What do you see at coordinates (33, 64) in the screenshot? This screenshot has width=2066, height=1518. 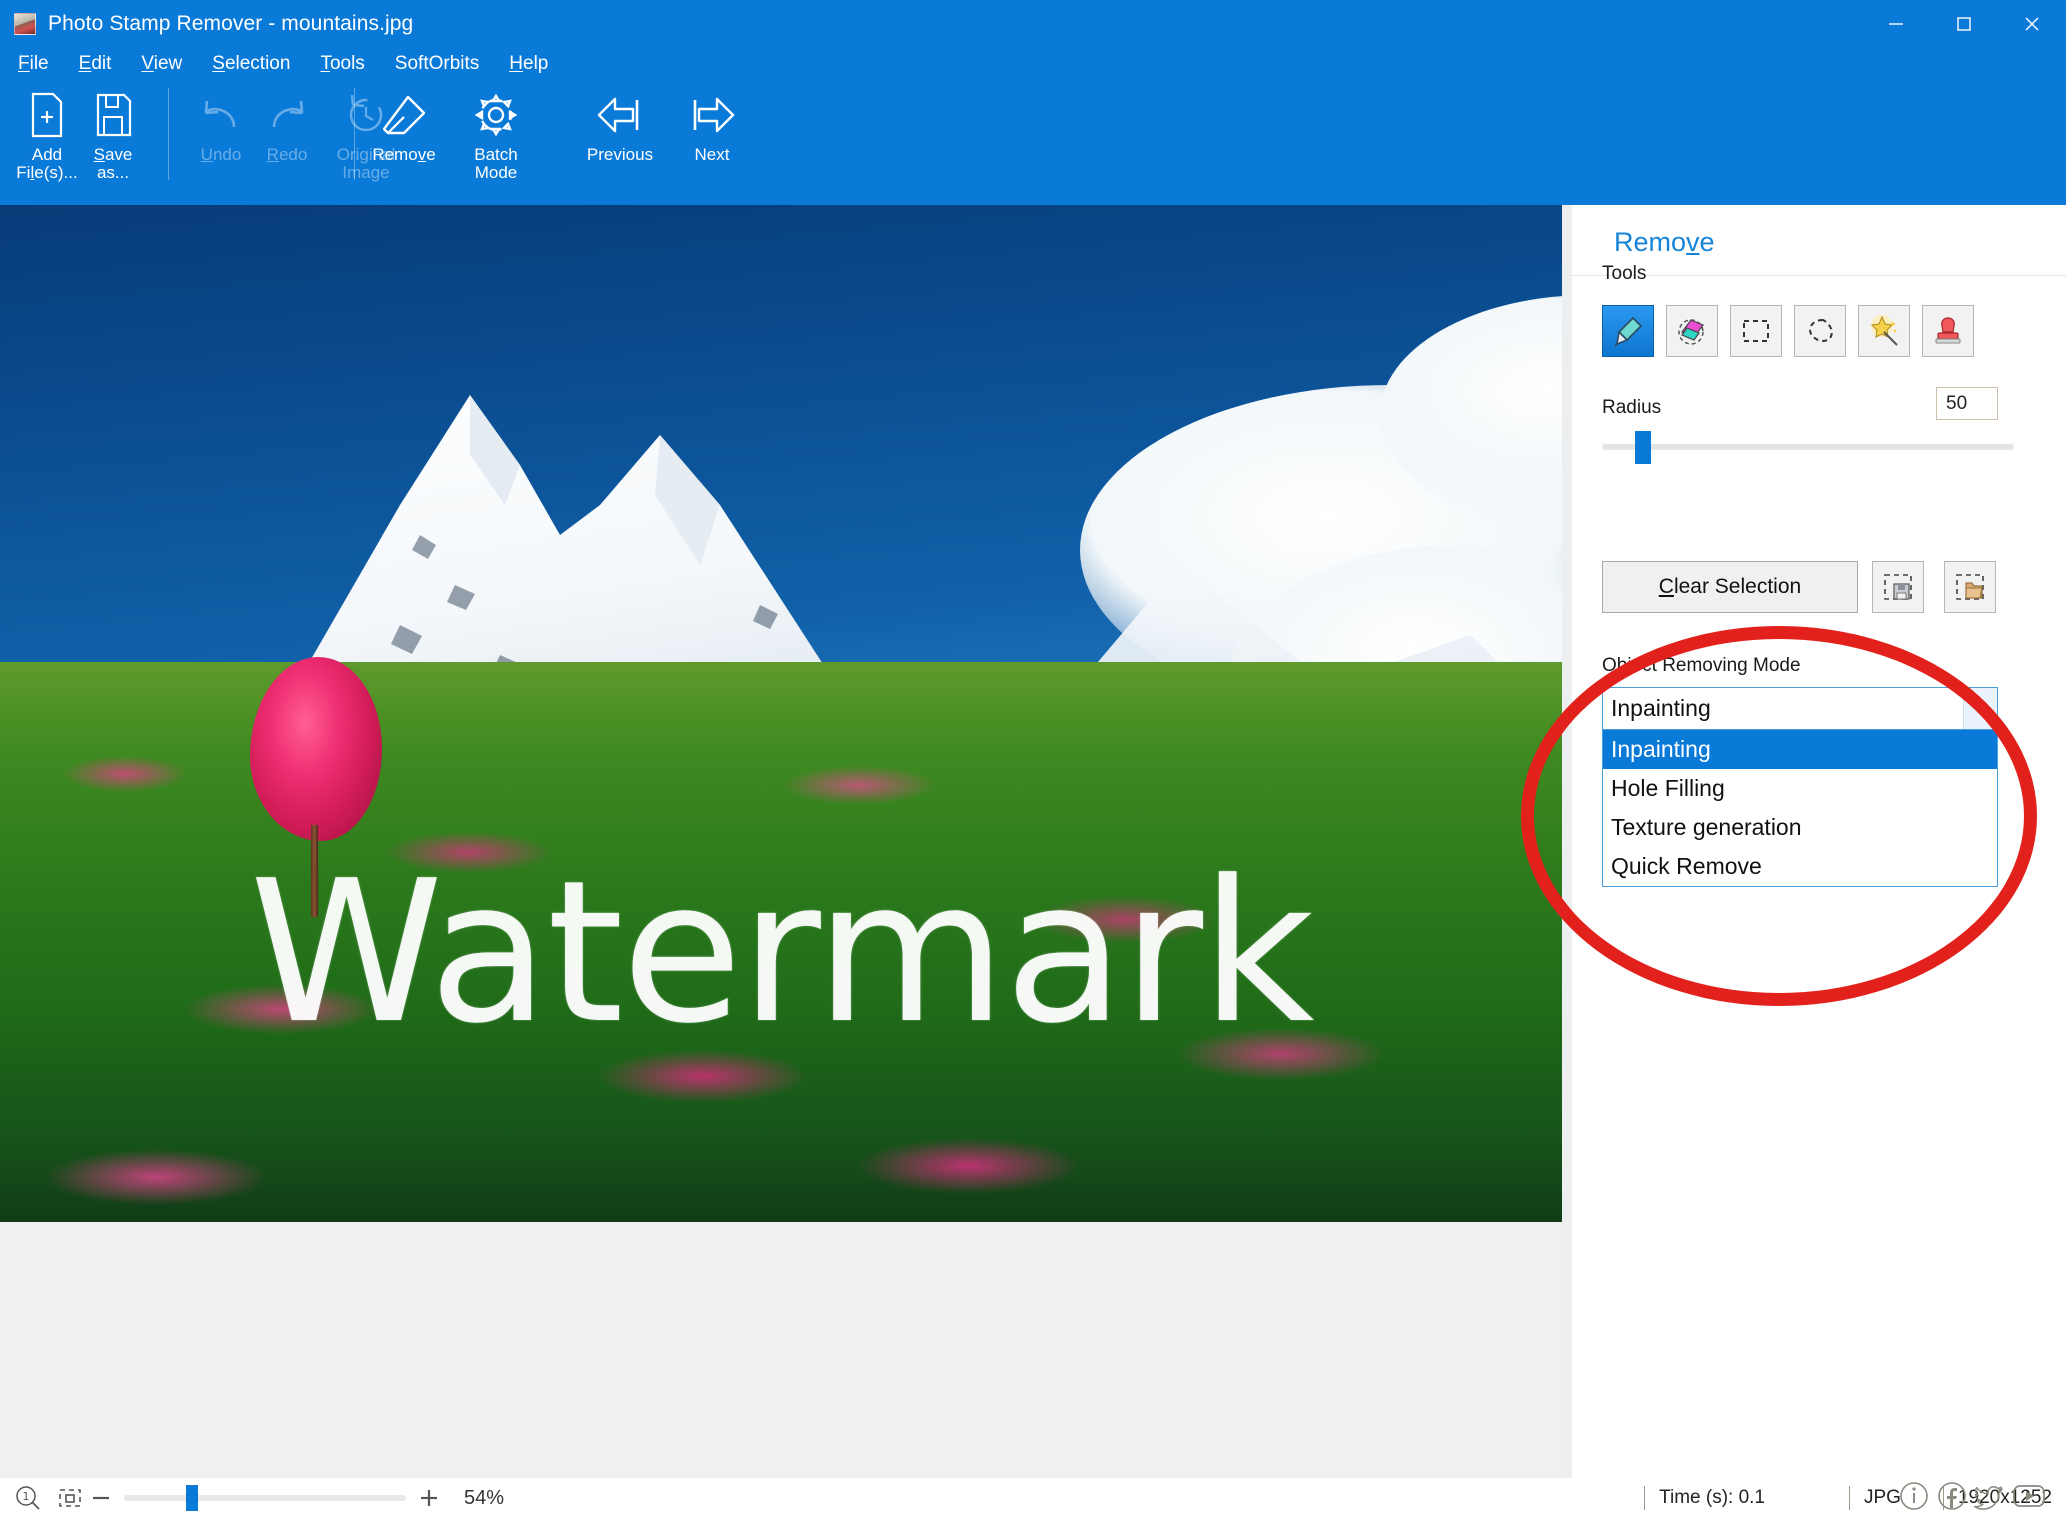 I see `menu-item-file: File` at bounding box center [33, 64].